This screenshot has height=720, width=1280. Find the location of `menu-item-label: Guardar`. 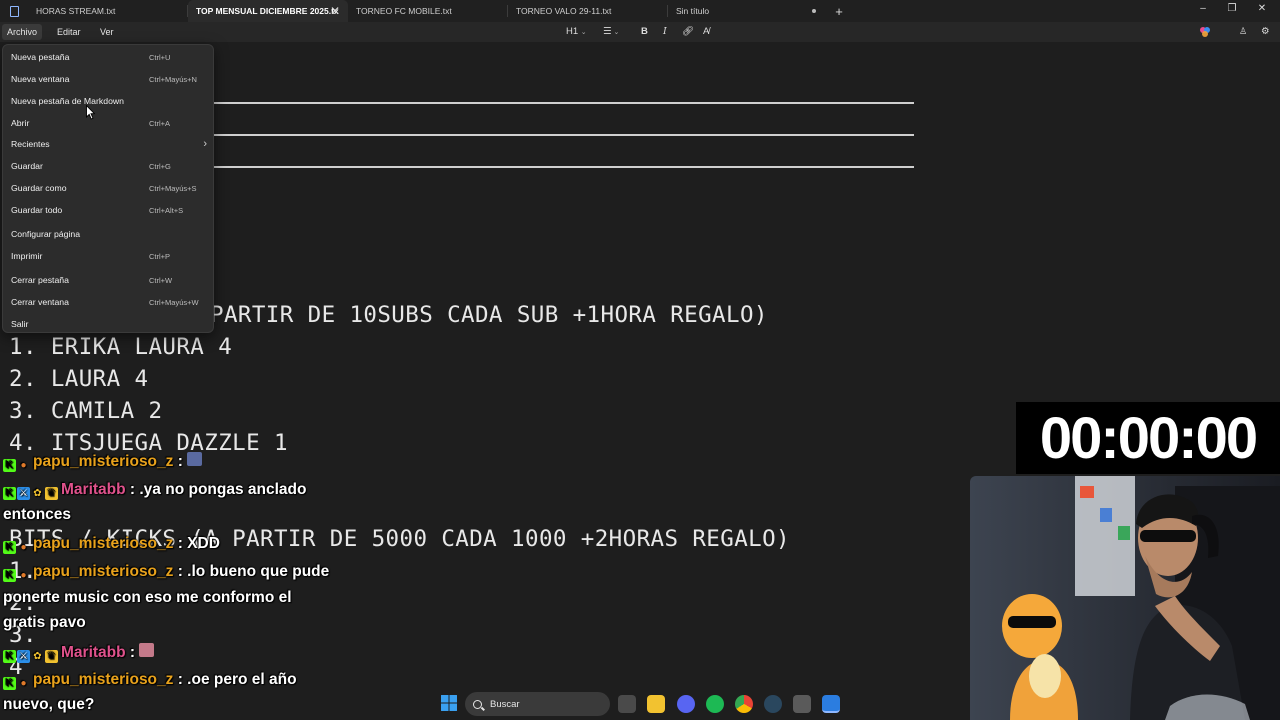

menu-item-label: Guardar is located at coordinates (27, 166).